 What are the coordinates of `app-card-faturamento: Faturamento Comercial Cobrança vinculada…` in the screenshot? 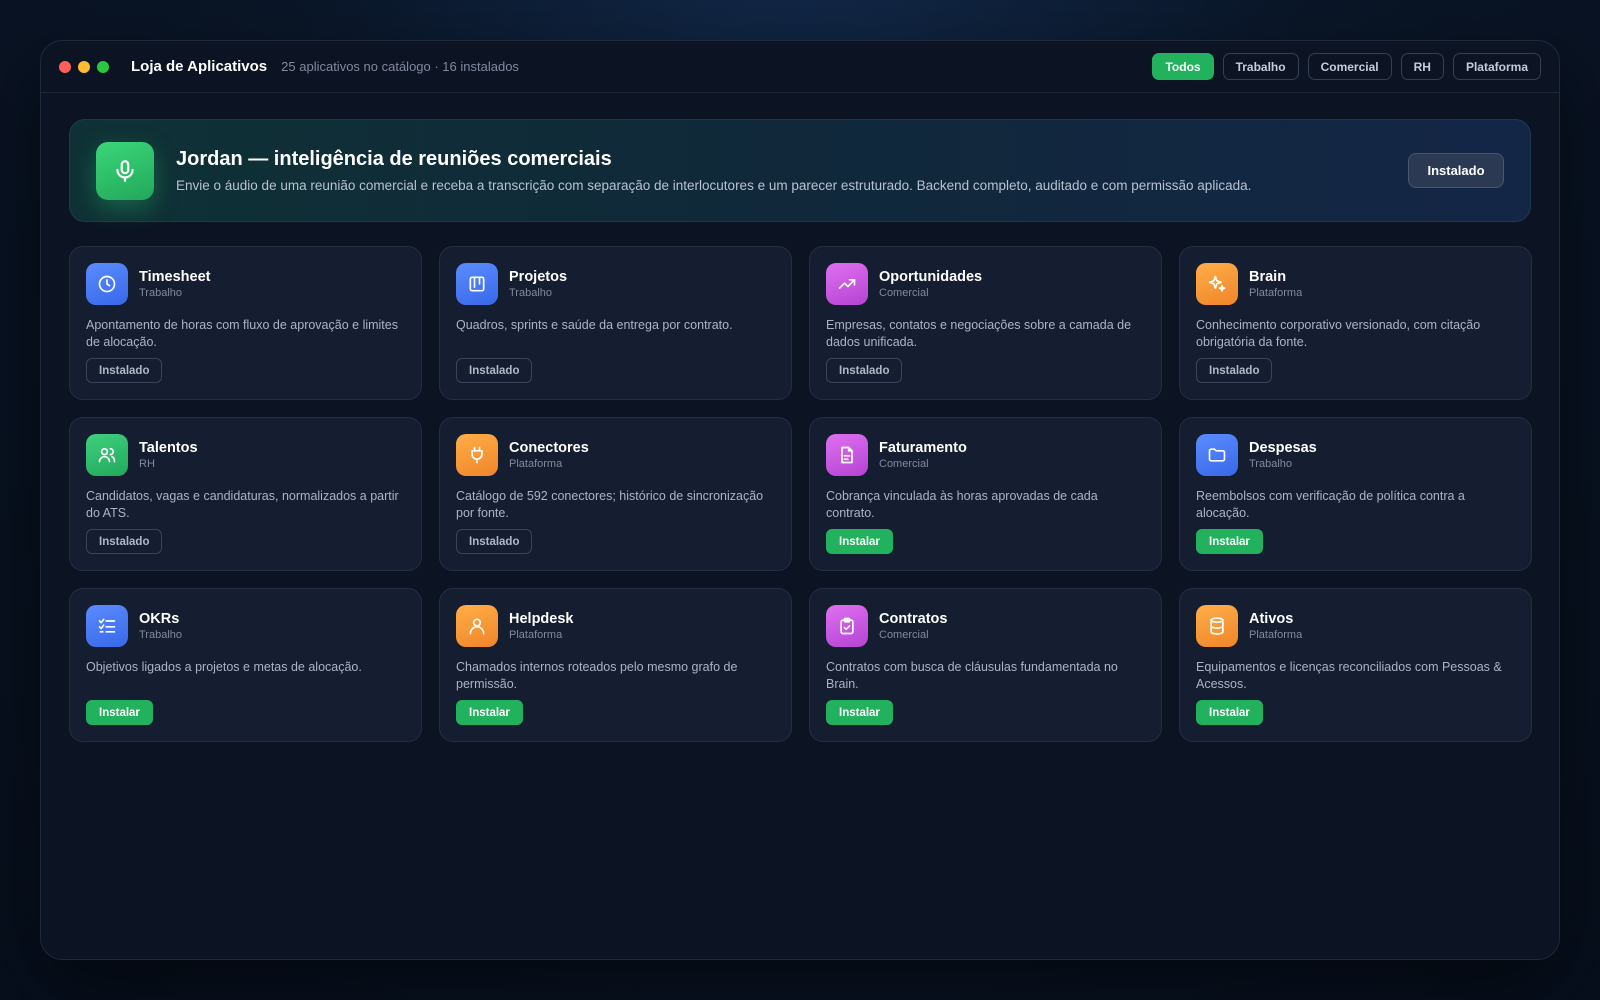 It's located at (985, 494).